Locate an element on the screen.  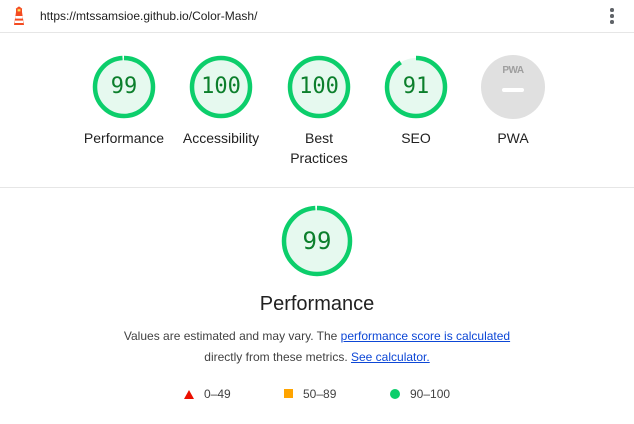
gauge-seo: 91 SEO is located at coordinates (416, 101).